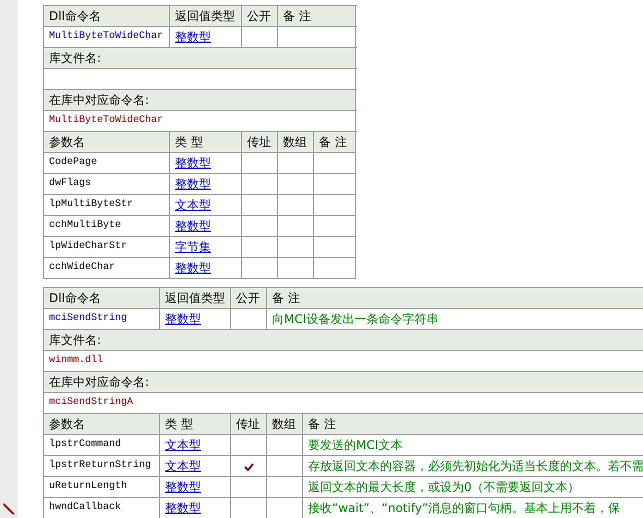 This screenshot has width=643, height=518. I want to click on param-name: CodePage, so click(107, 163).